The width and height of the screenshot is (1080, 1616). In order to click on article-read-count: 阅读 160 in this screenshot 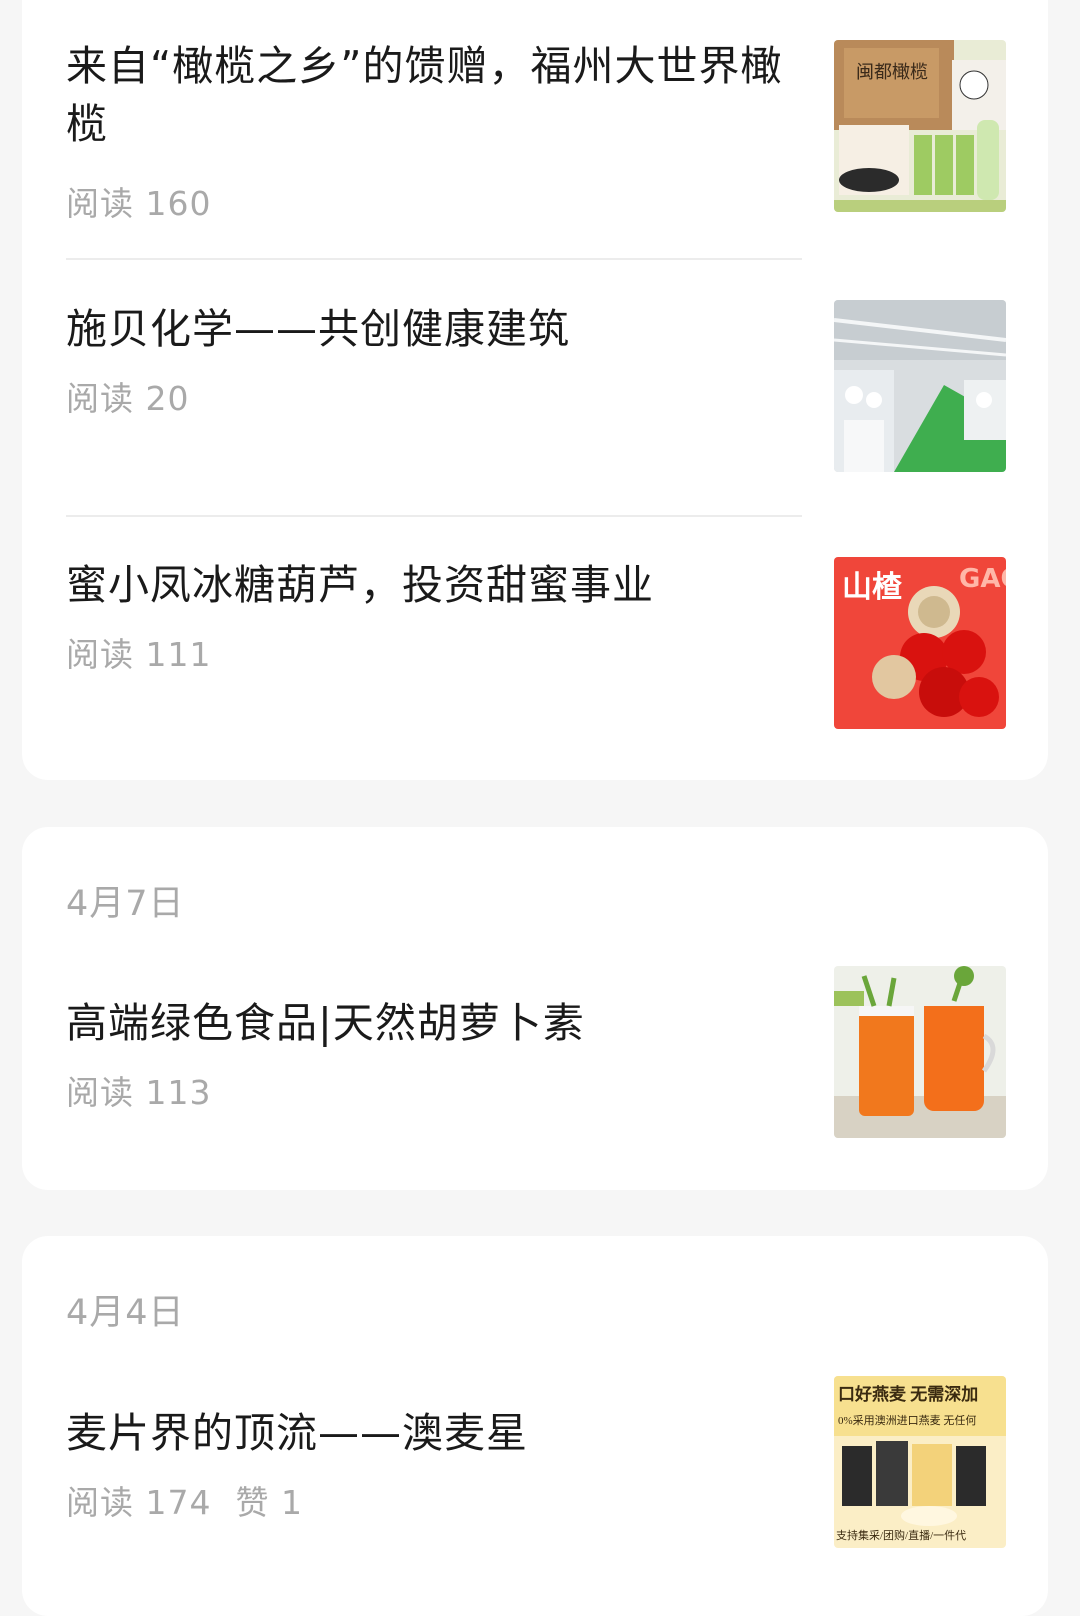, I will do `click(139, 203)`.